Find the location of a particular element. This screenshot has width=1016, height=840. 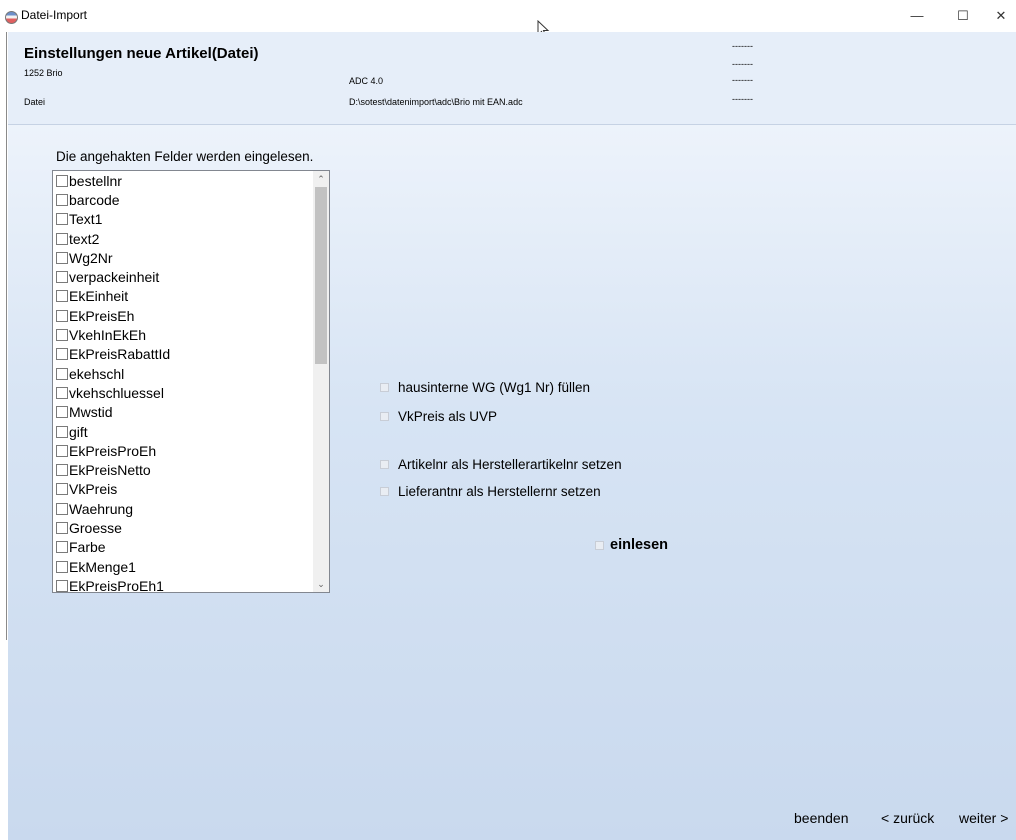

next-button: weiter > is located at coordinates (983, 818).